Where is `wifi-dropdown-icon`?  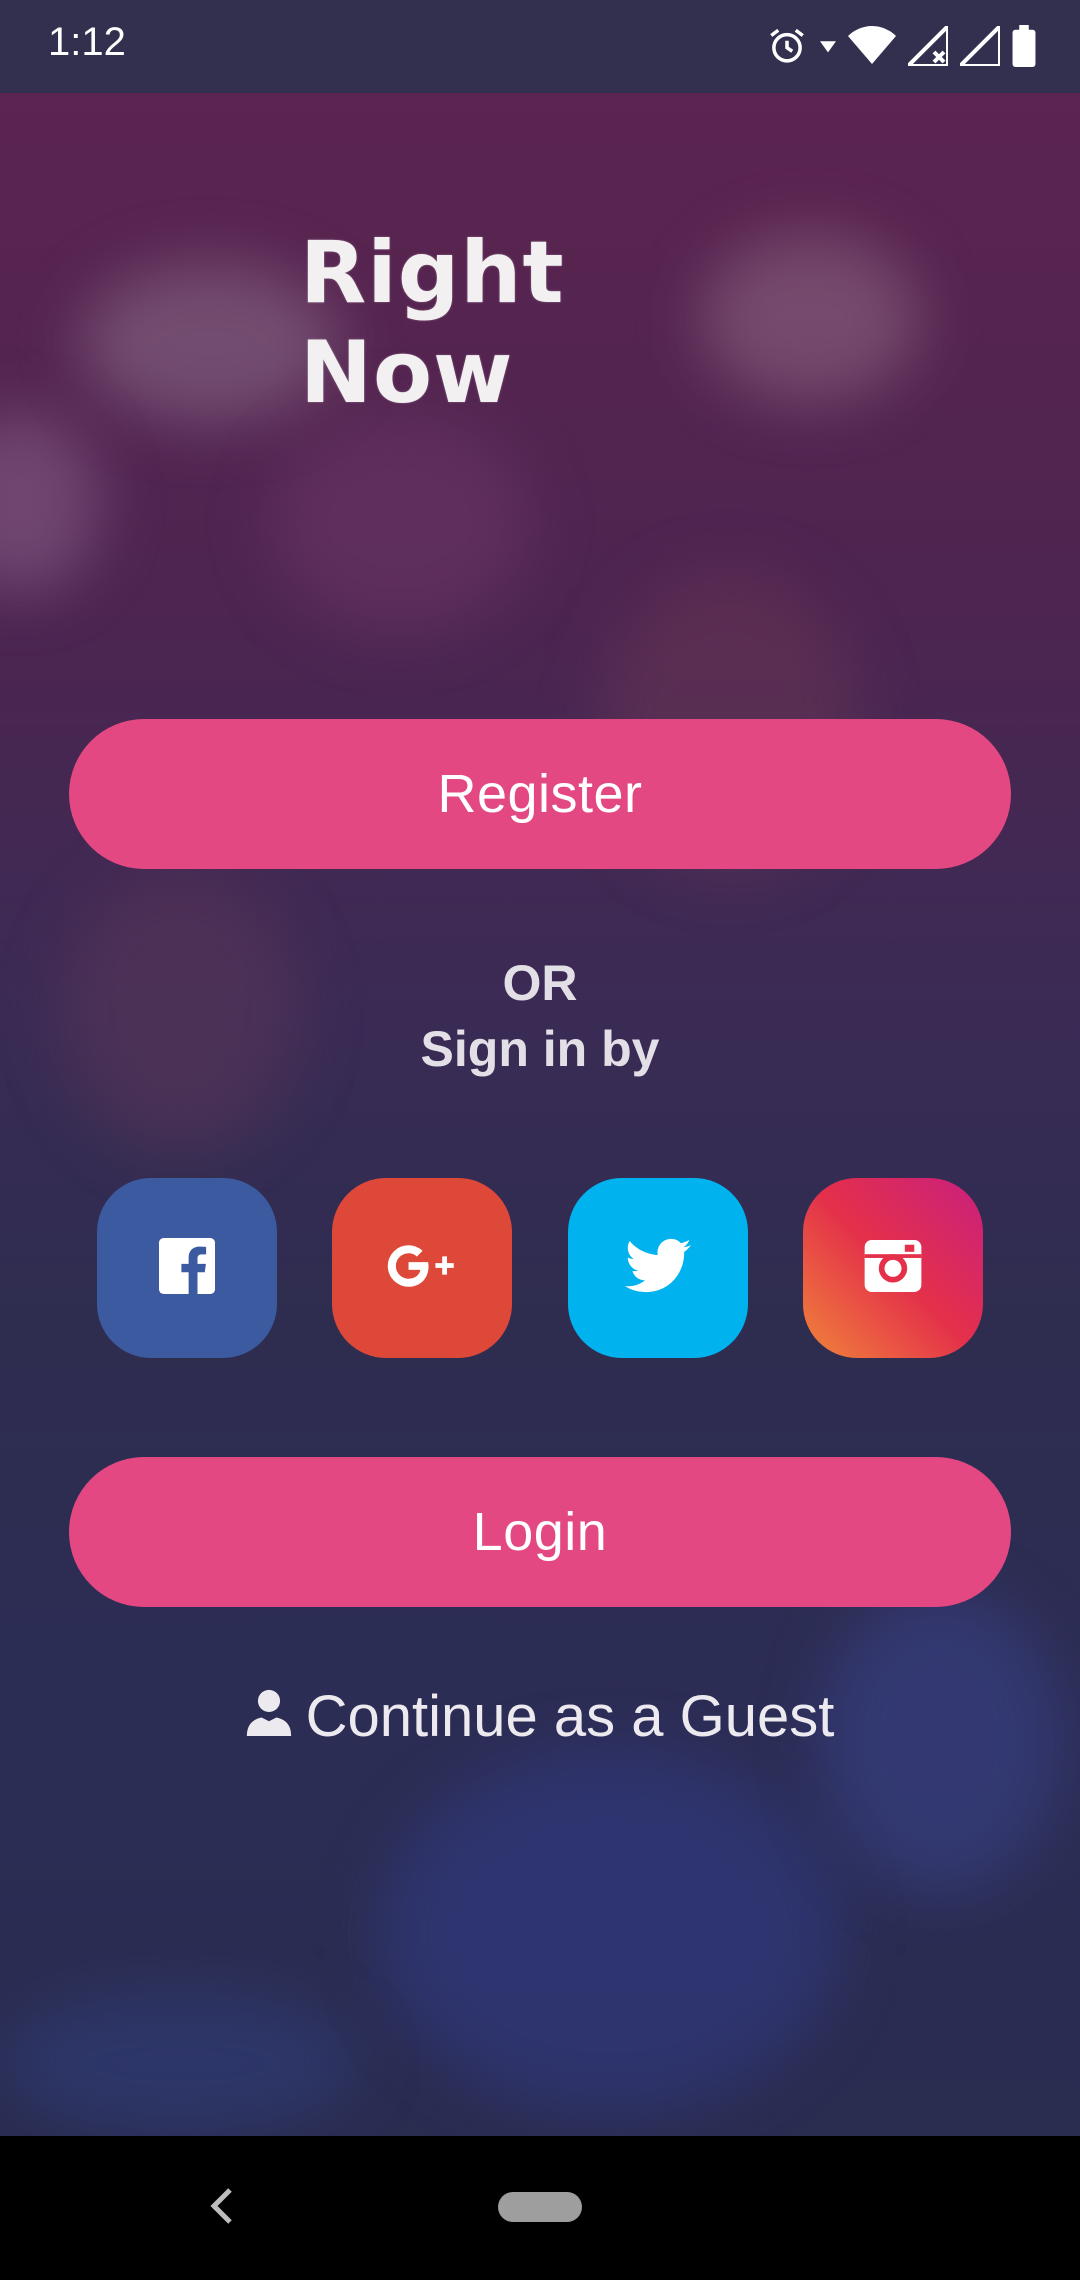 wifi-dropdown-icon is located at coordinates (828, 46).